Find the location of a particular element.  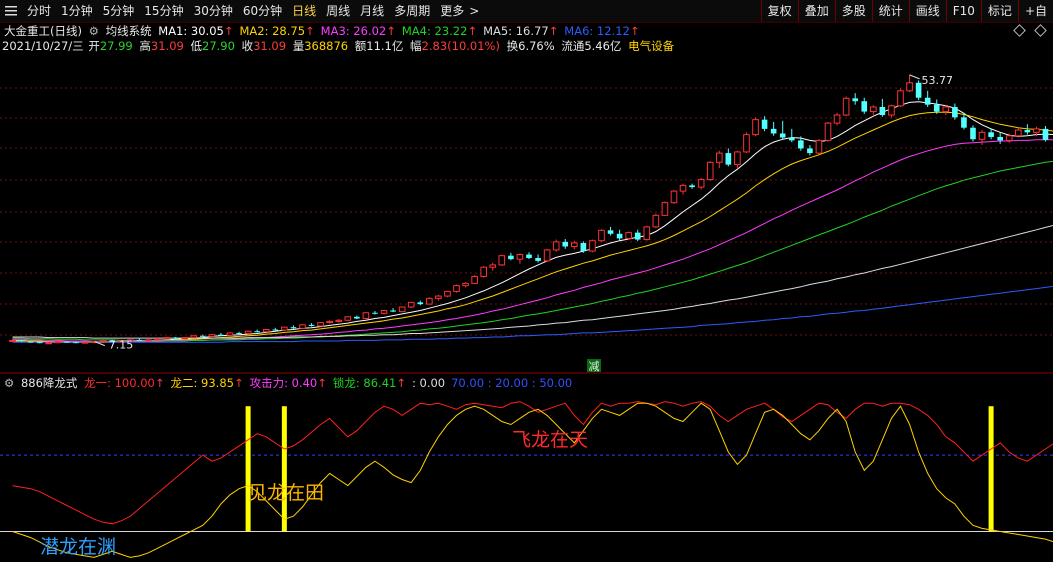

indicator-title: 886降龙式 is located at coordinates (49, 383).